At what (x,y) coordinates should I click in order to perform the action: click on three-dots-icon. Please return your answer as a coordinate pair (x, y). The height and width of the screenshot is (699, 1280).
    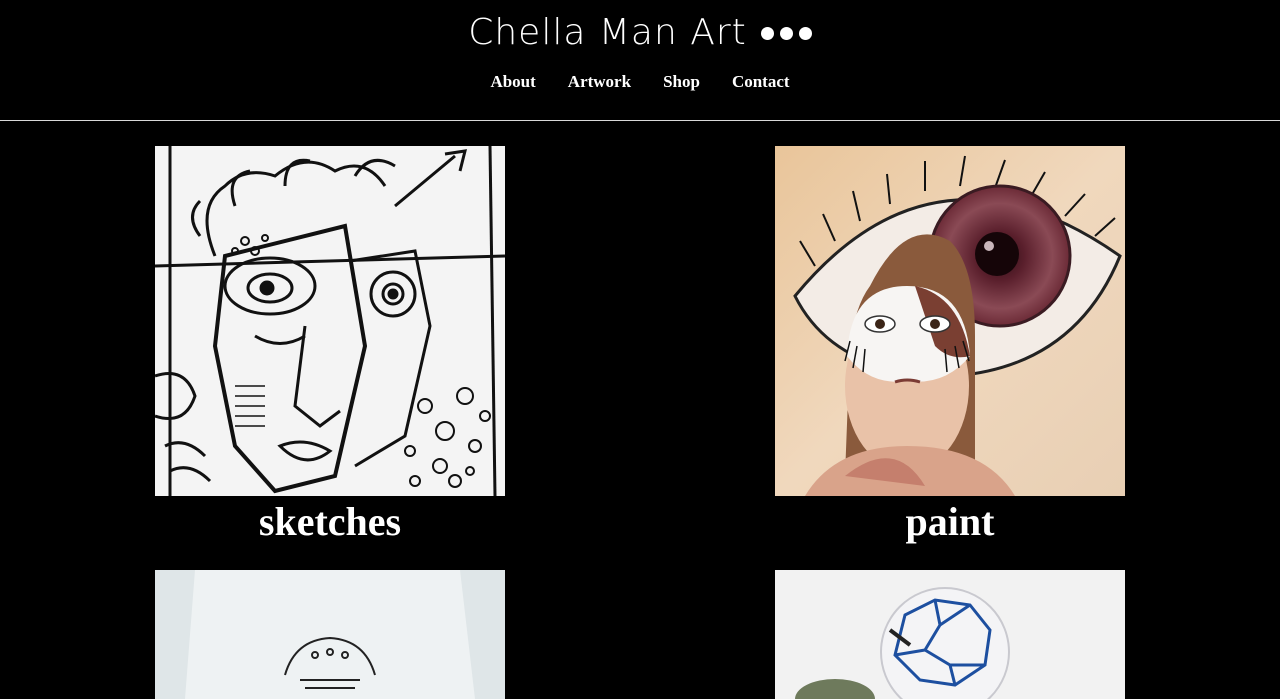
    Looking at the image, I should click on (786, 33).